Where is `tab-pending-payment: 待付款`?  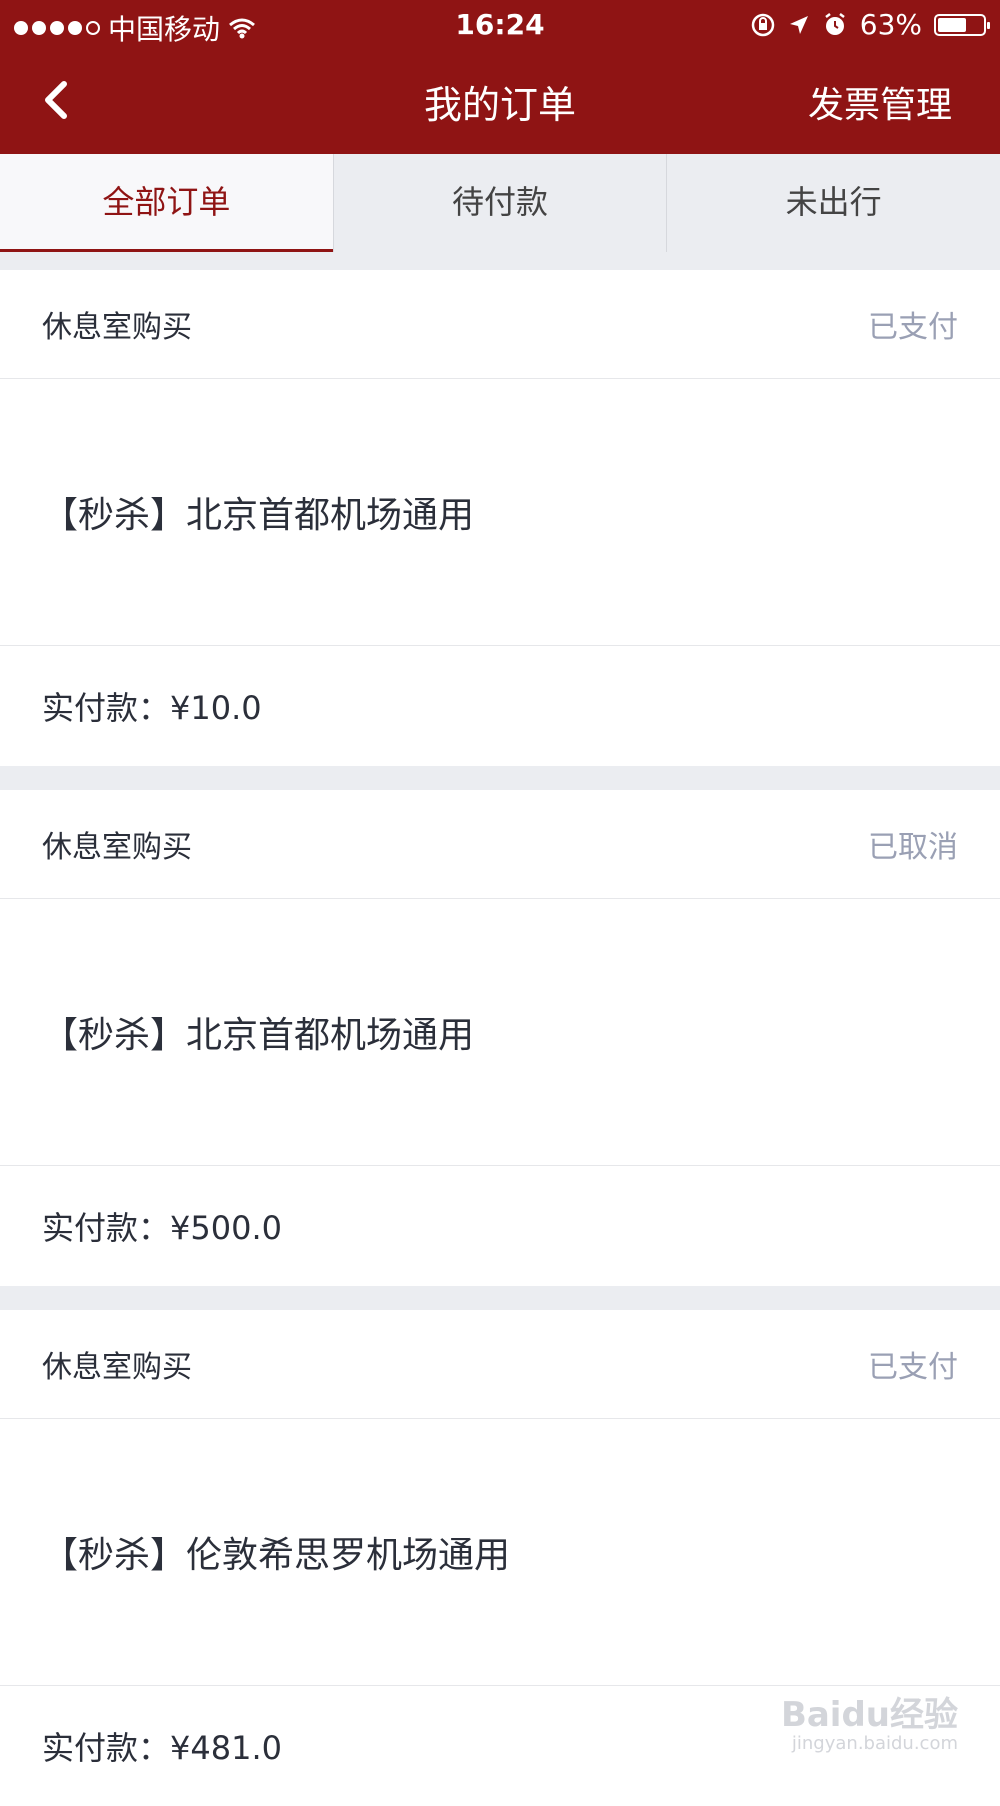 tab-pending-payment: 待付款 is located at coordinates (501, 203).